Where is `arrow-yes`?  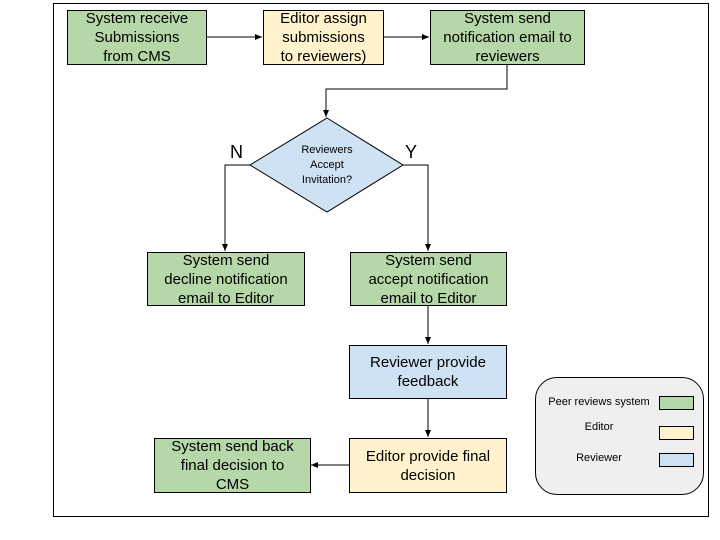
arrow-yes is located at coordinates (417, 207).